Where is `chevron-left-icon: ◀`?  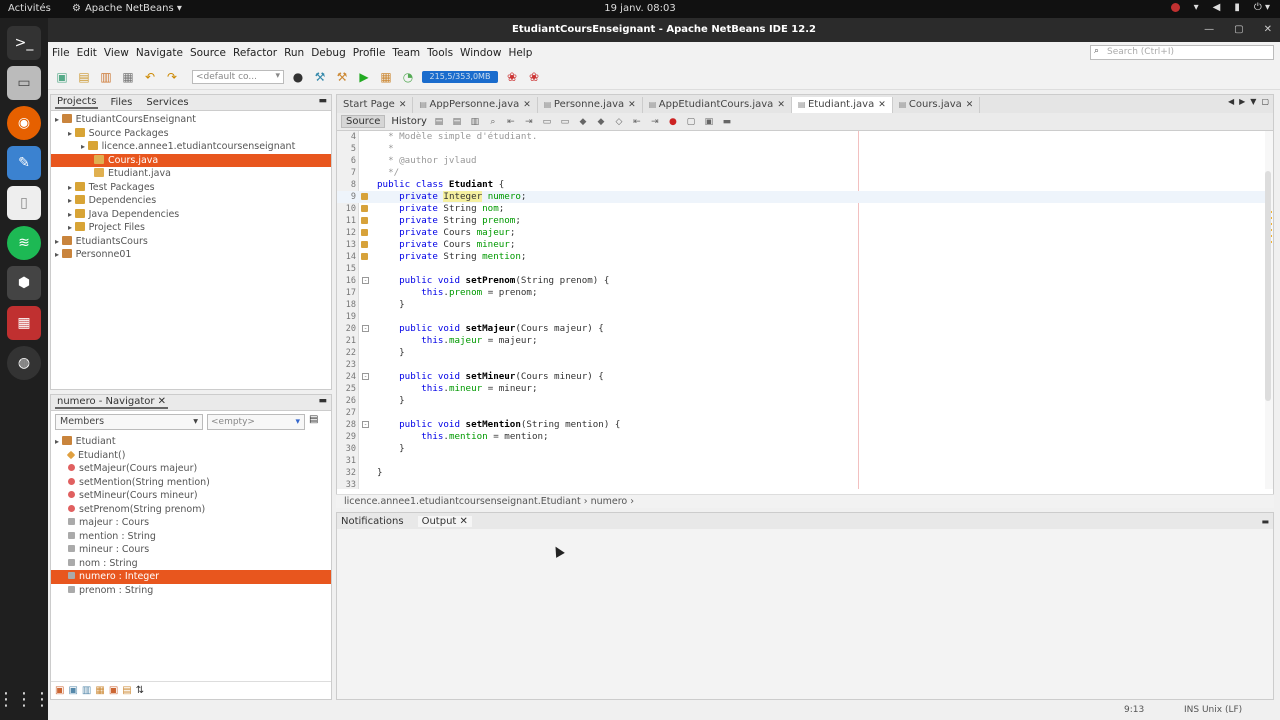
chevron-left-icon: ◀ is located at coordinates (1231, 101).